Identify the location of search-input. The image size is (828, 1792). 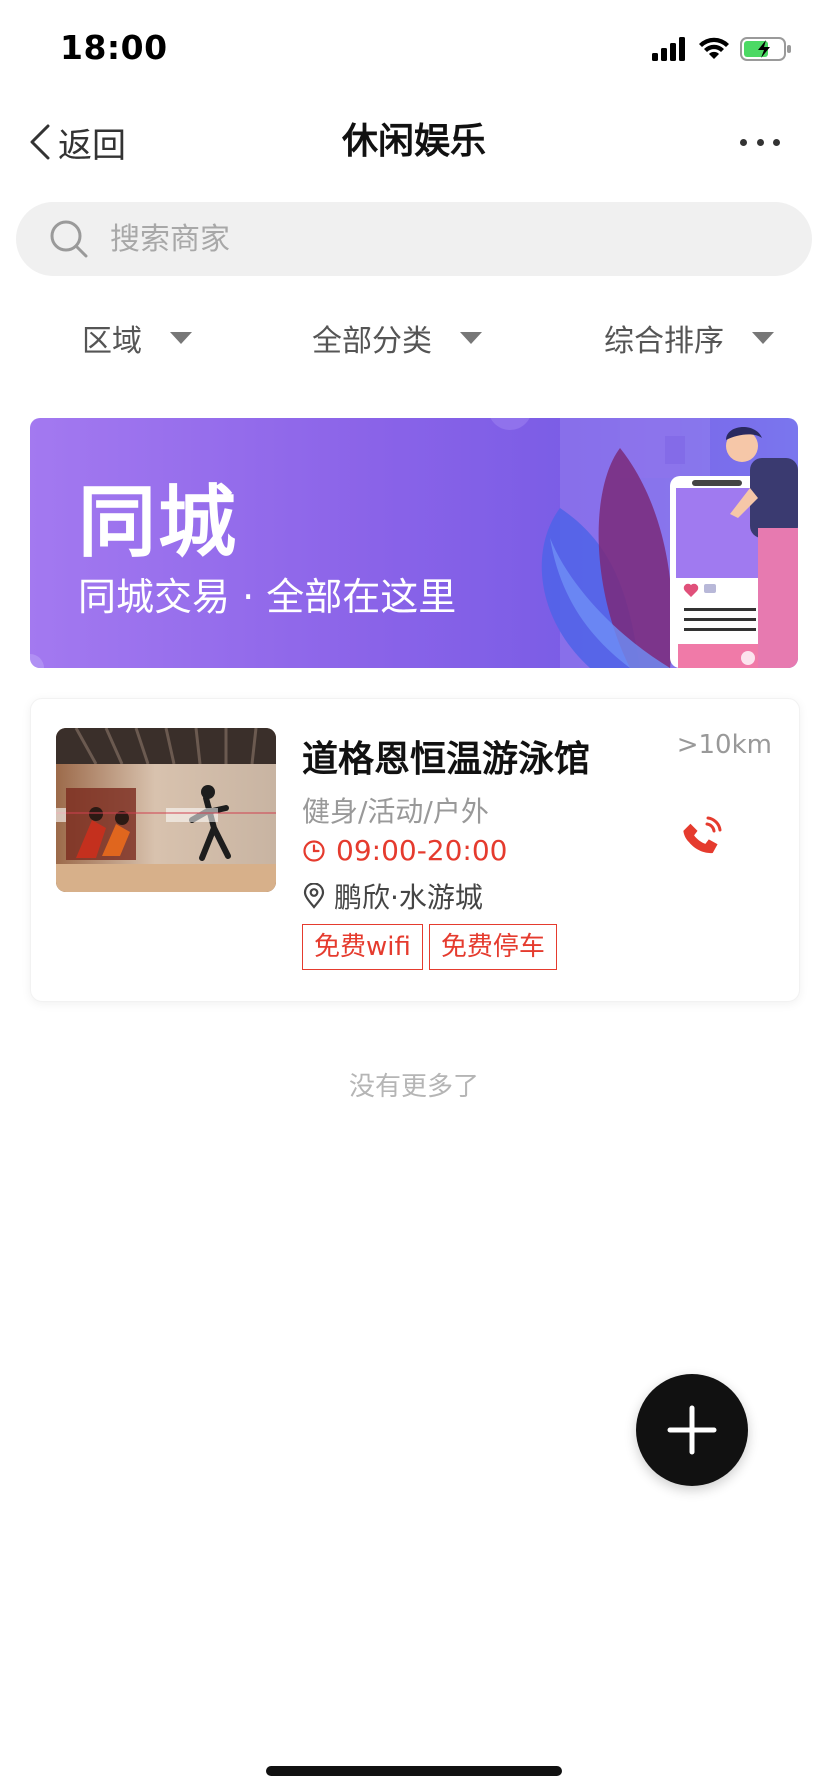
(410, 239).